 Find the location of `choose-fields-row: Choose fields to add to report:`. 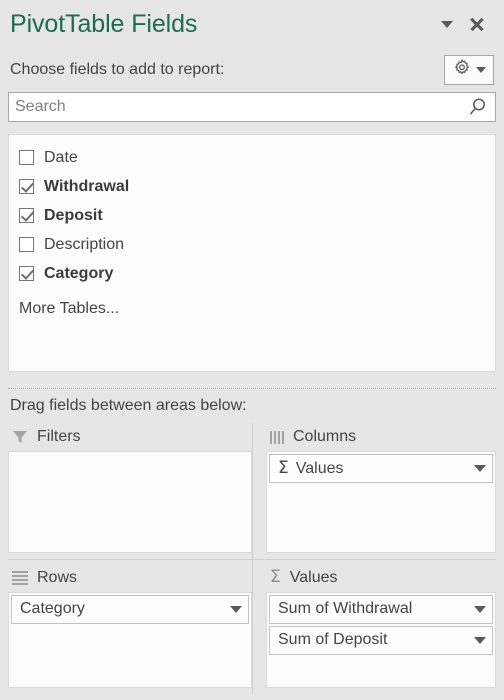

choose-fields-row: Choose fields to add to report: is located at coordinates (252, 70).